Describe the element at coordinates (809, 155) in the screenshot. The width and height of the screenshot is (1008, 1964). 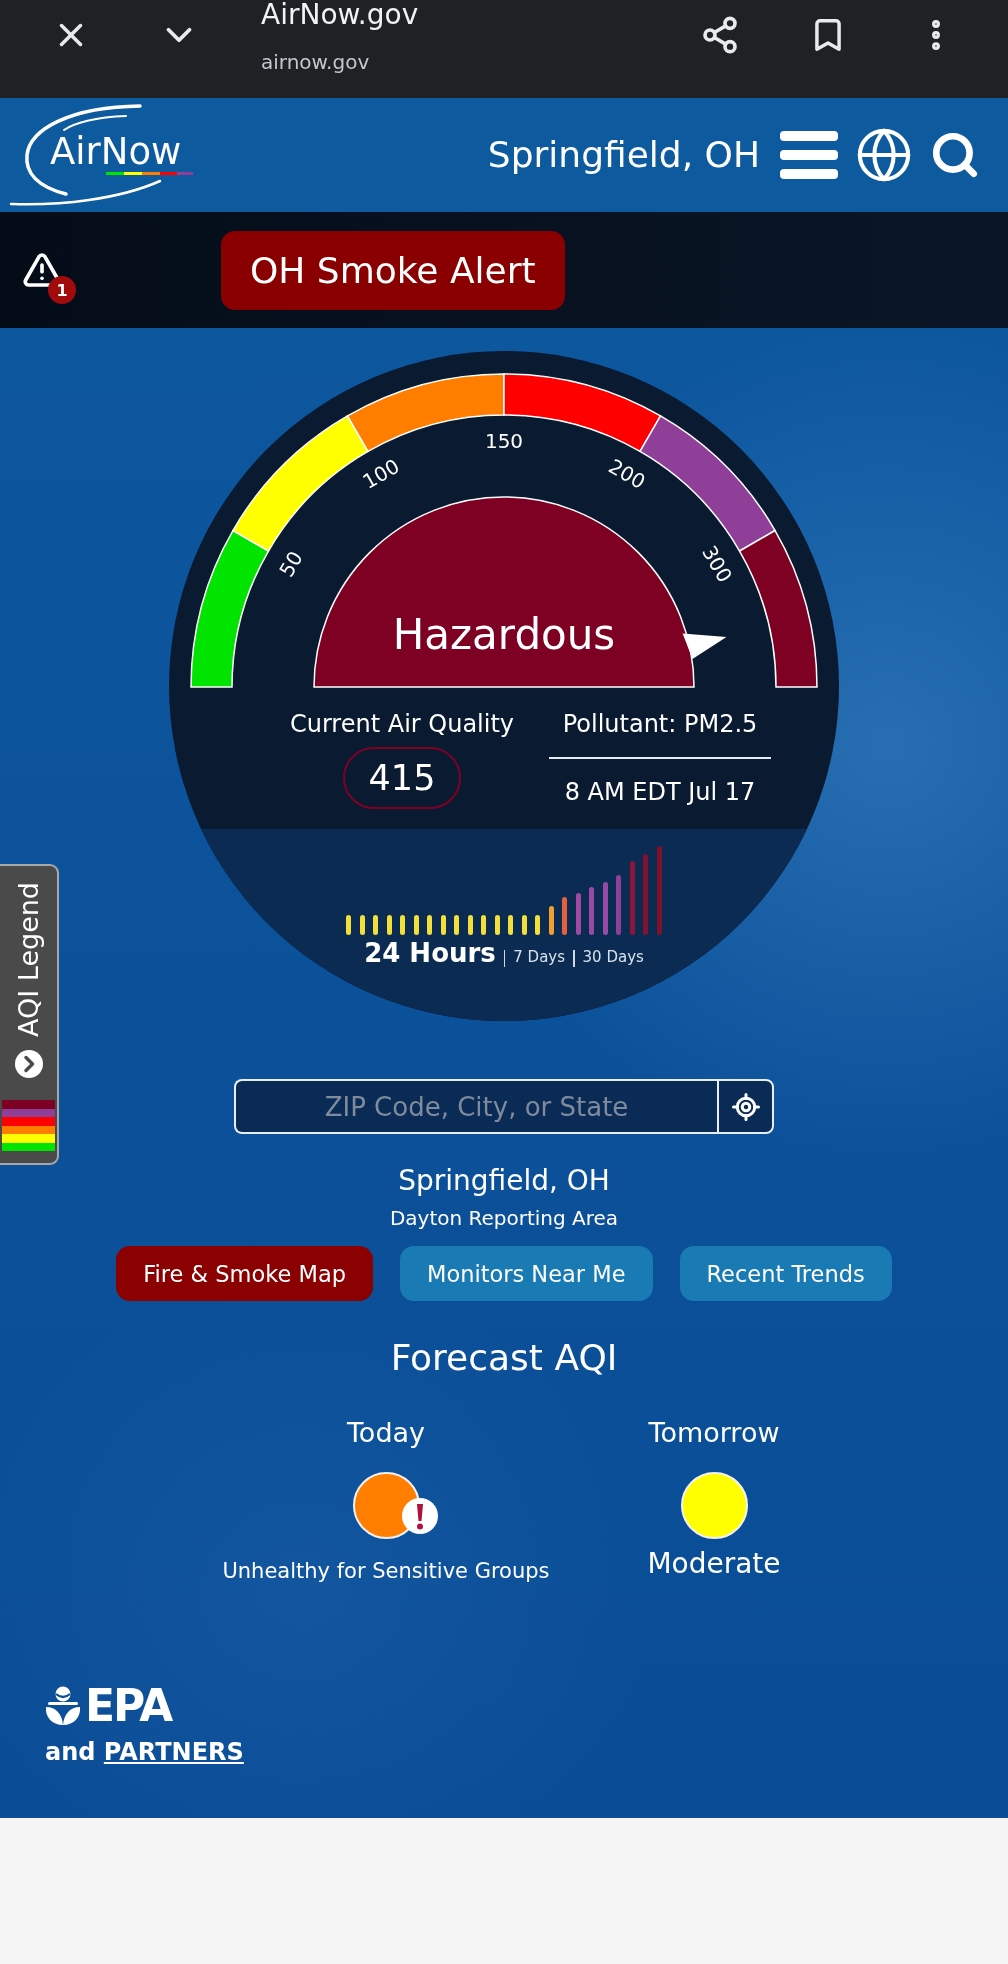
I see `menu-icon` at that location.